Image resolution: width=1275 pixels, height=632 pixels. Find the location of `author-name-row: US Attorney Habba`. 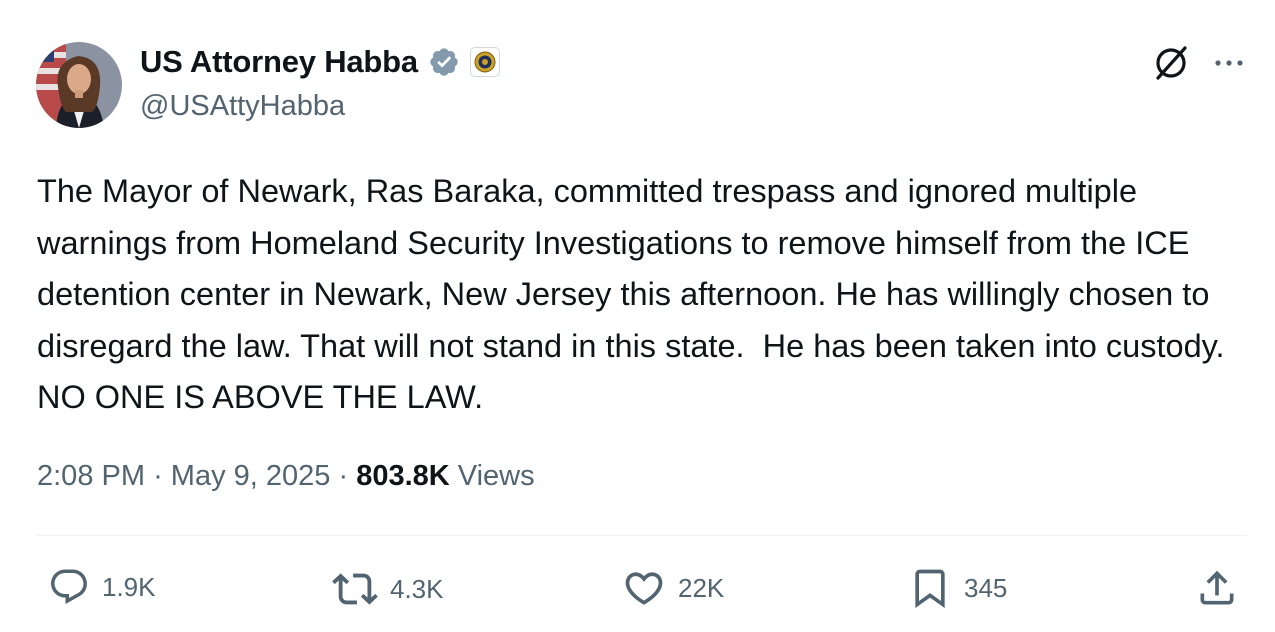

author-name-row: US Attorney Habba is located at coordinates (320, 62).